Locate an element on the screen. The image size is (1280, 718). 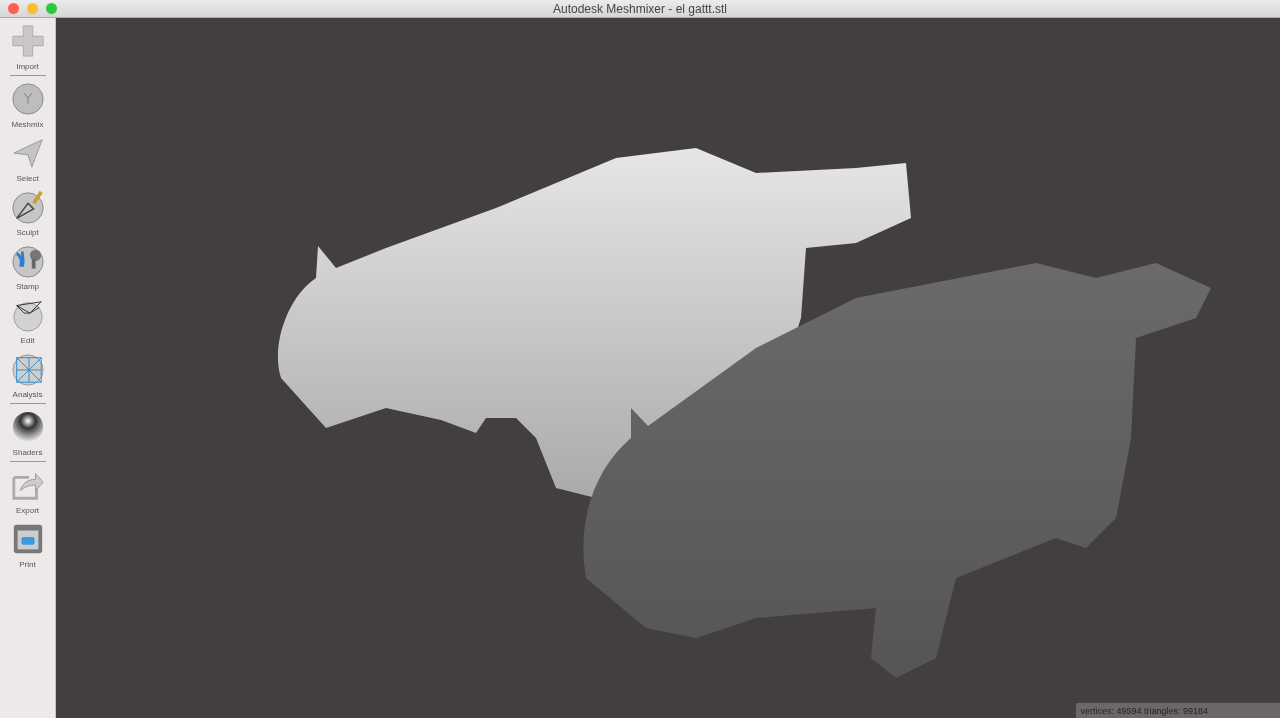
minimize-button is located at coordinates (32, 8).